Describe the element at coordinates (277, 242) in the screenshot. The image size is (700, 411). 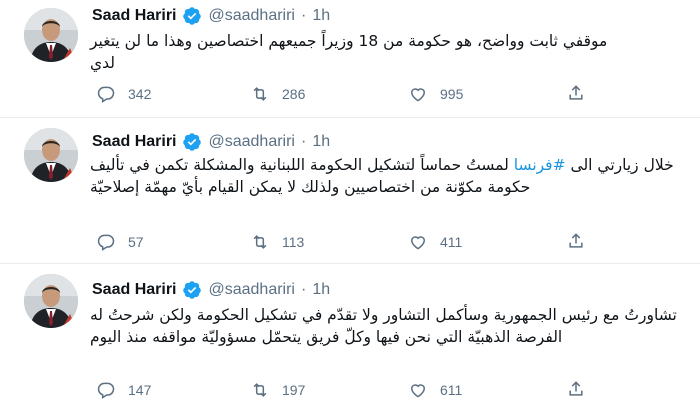
I see `retweet-button: 113` at that location.